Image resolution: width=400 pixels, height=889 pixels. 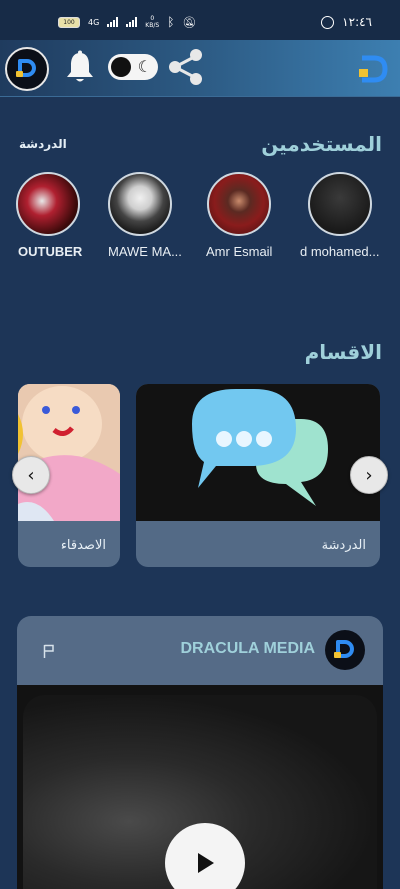 What do you see at coordinates (80, 67) in the screenshot?
I see `bell-icon` at bounding box center [80, 67].